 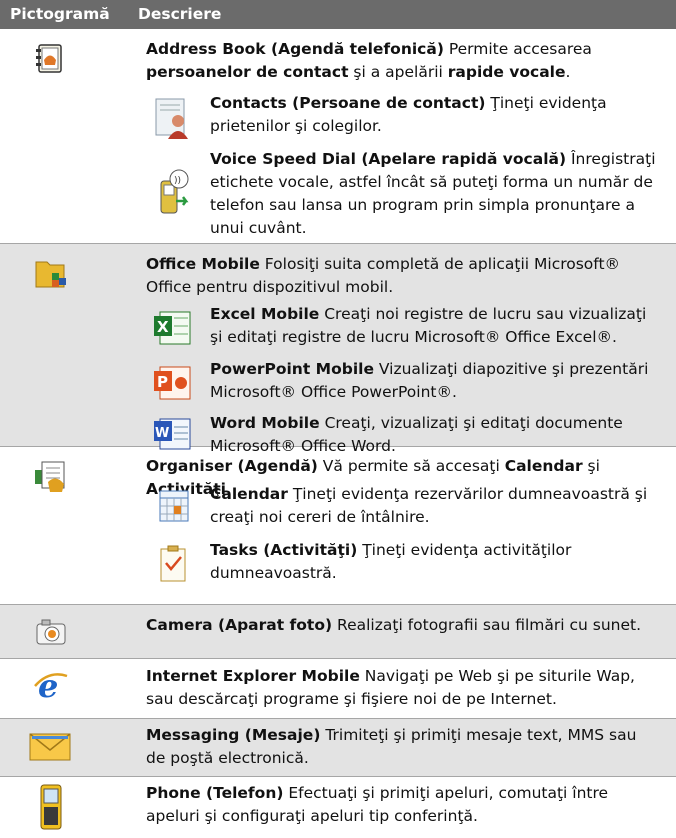 I want to click on table-header: Pictogramă Descriere, so click(x=338, y=14).